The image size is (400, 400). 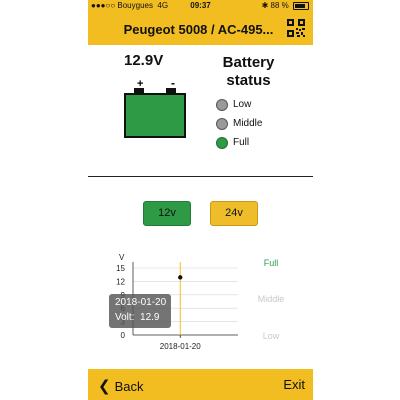 I want to click on chart-tooltip: 2018-01-20 Volt: 12.9, so click(x=140, y=311).